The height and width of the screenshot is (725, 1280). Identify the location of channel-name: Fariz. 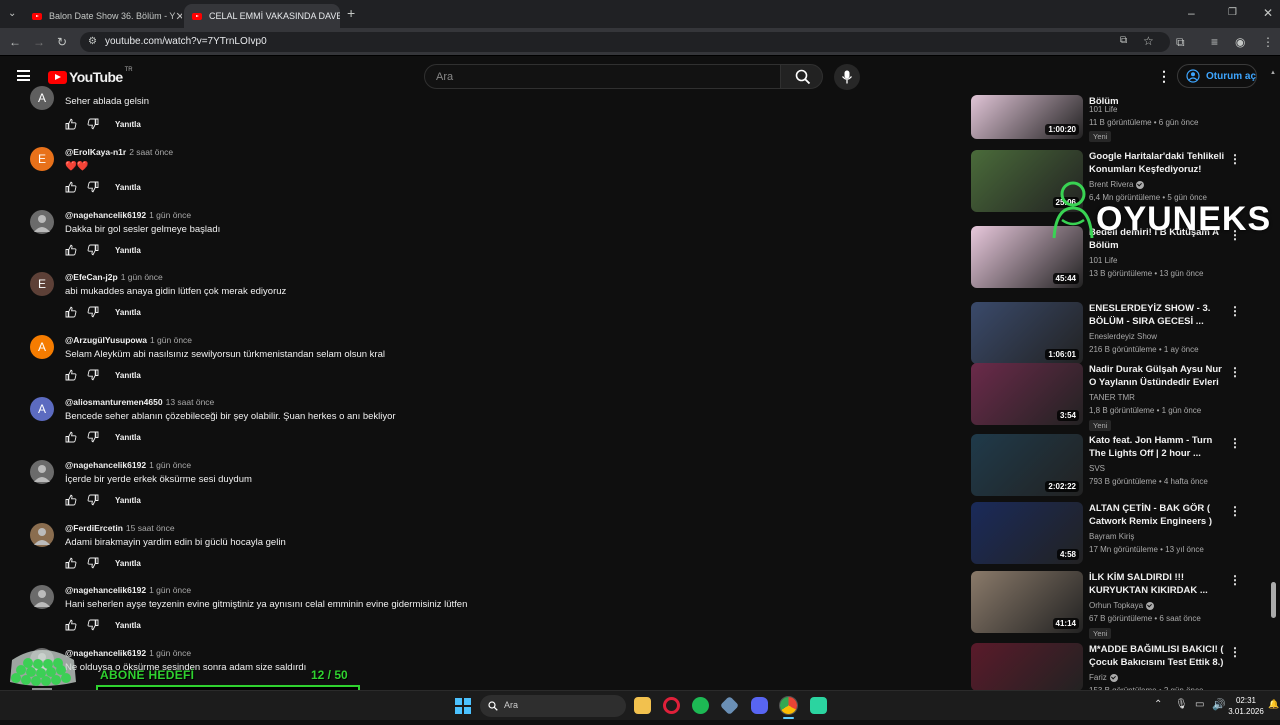
(1103, 677).